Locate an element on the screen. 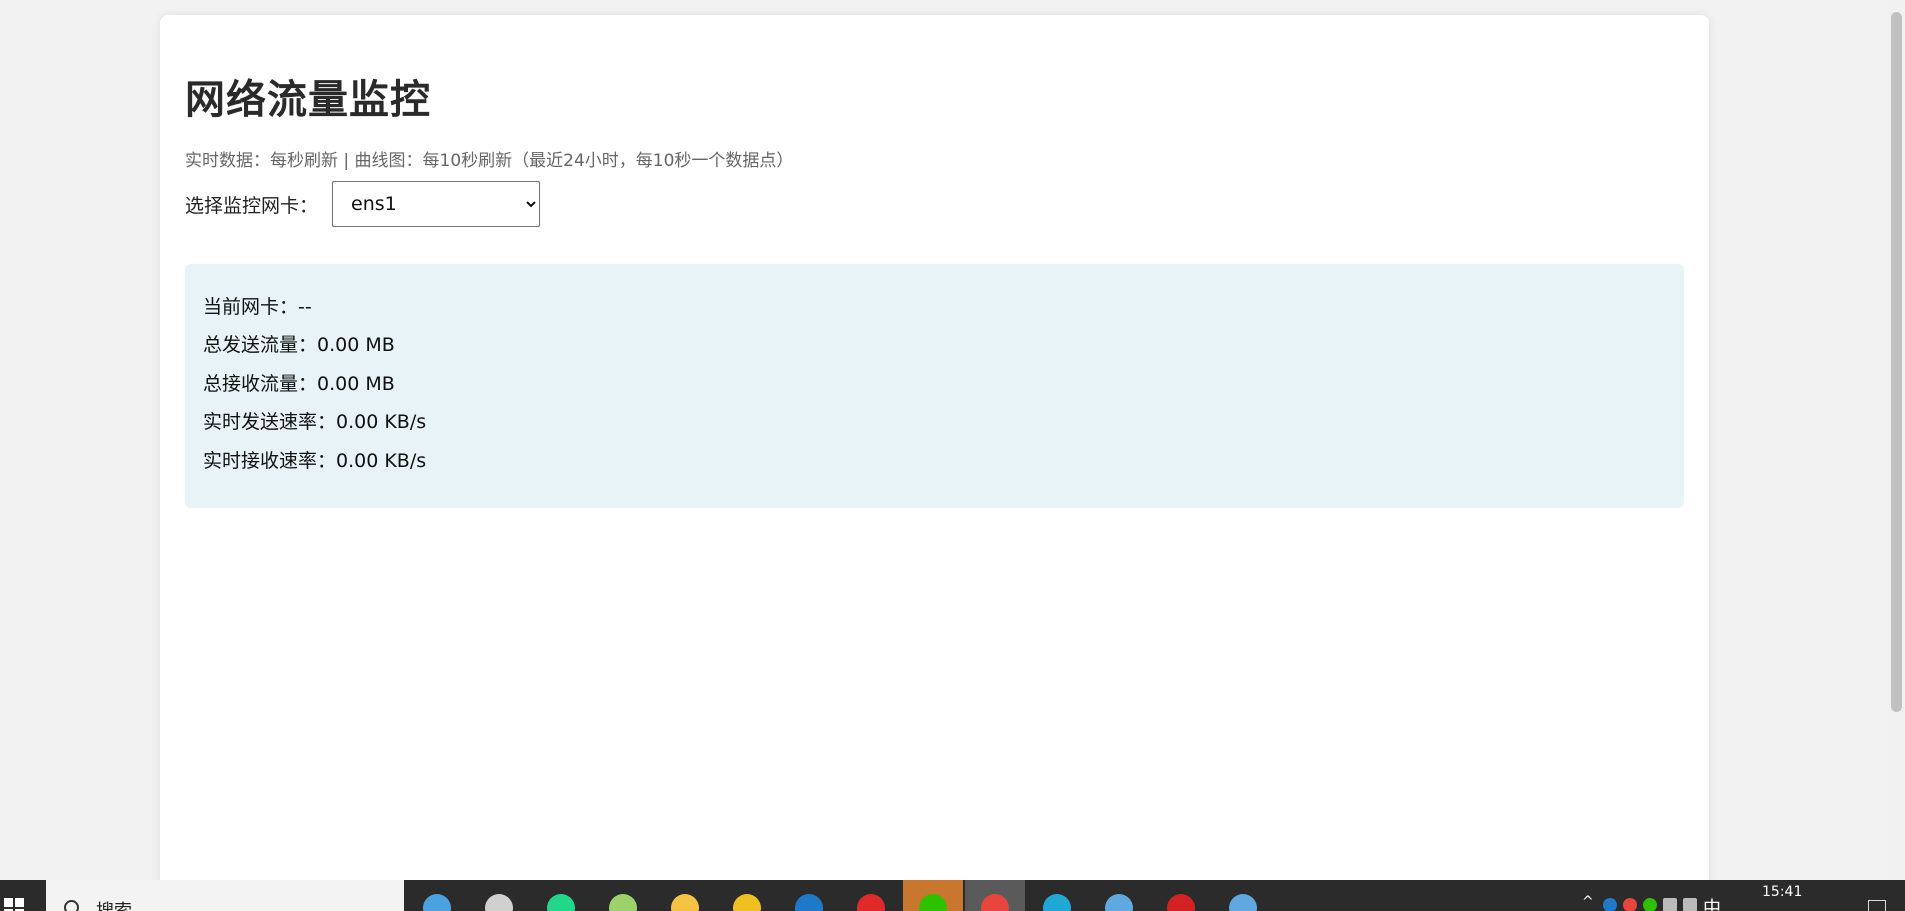 This screenshot has height=911, width=1905. terminal-app-button is located at coordinates (499, 895).